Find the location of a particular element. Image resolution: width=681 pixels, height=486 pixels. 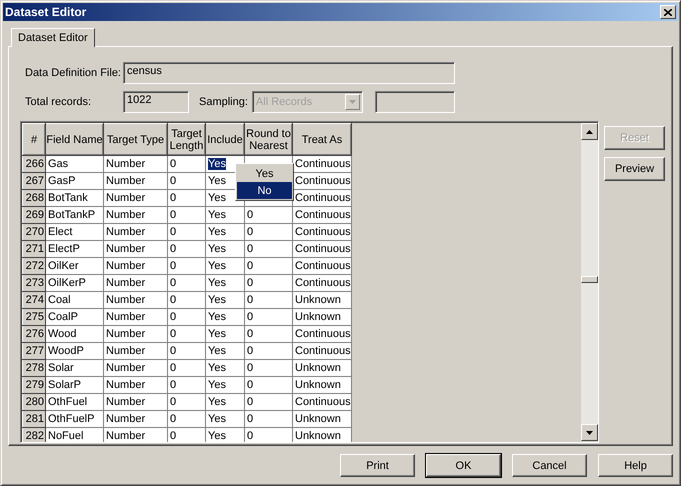

row-header: 267 is located at coordinates (34, 181).